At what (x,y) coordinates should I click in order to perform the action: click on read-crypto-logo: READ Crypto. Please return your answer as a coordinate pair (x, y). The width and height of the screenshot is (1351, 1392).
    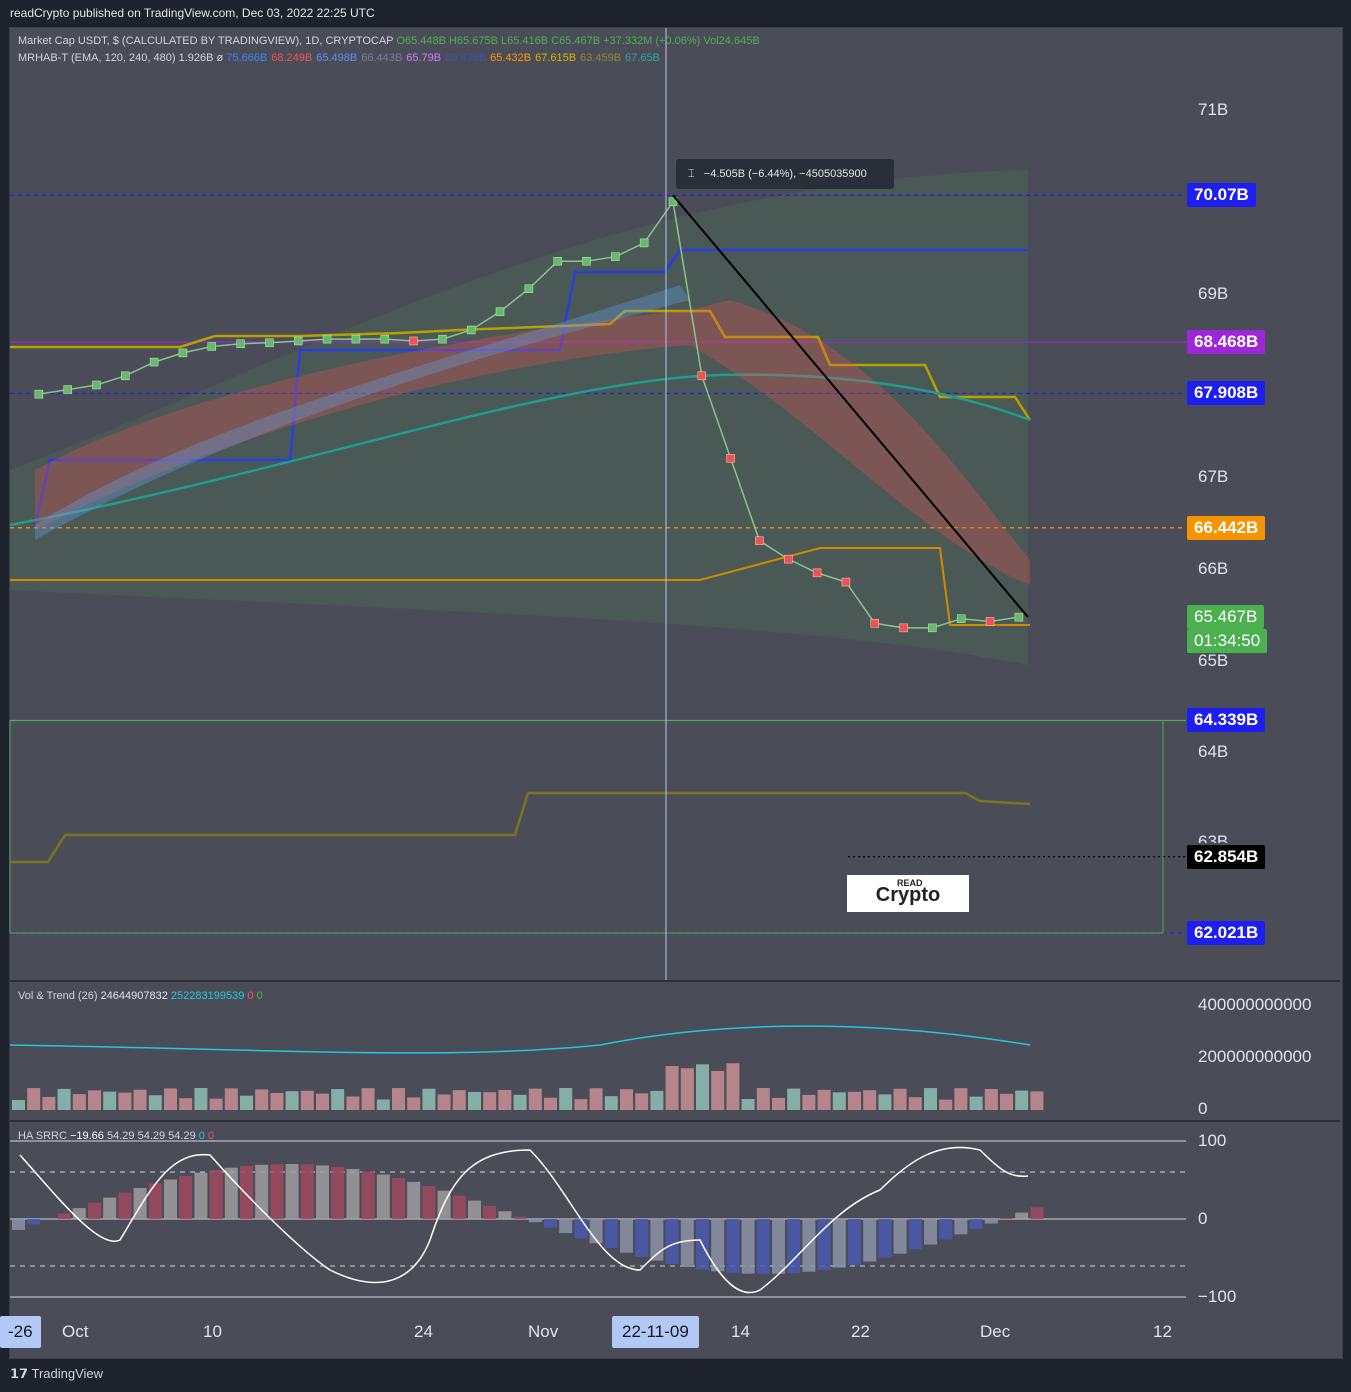
    Looking at the image, I should click on (908, 893).